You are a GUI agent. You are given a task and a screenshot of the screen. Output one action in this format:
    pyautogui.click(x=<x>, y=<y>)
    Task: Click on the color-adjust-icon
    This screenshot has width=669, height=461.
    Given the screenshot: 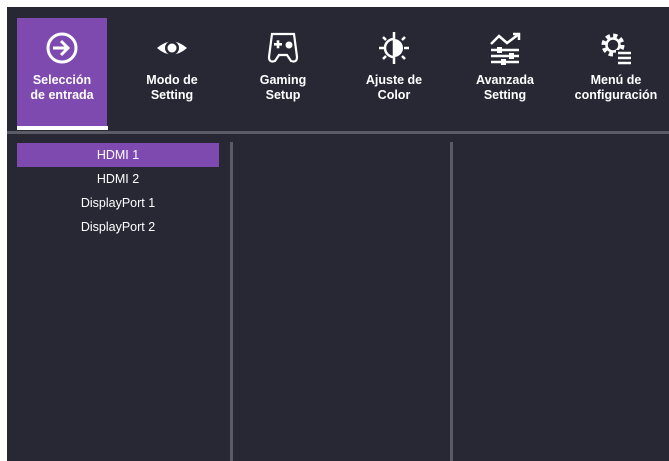 What is the action you would take?
    pyautogui.click(x=394, y=48)
    